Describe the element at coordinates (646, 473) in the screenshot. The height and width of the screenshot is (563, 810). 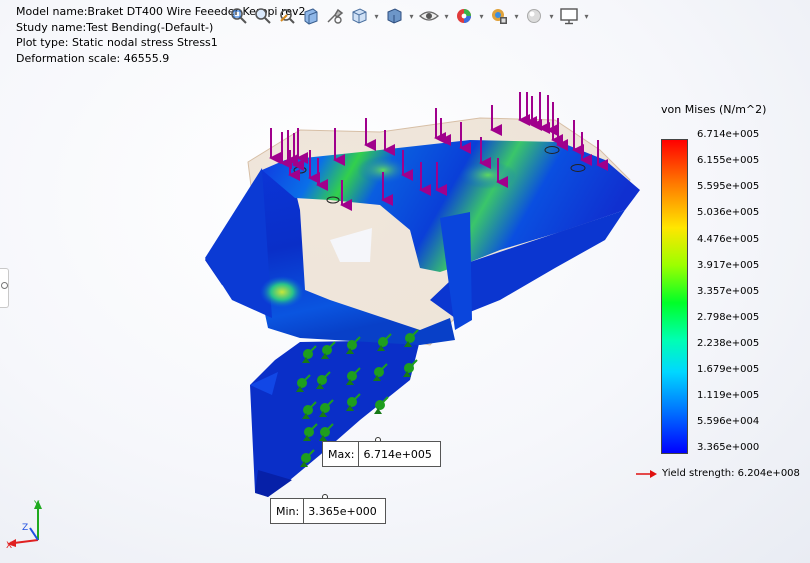
I see `yield-arrow-icon` at that location.